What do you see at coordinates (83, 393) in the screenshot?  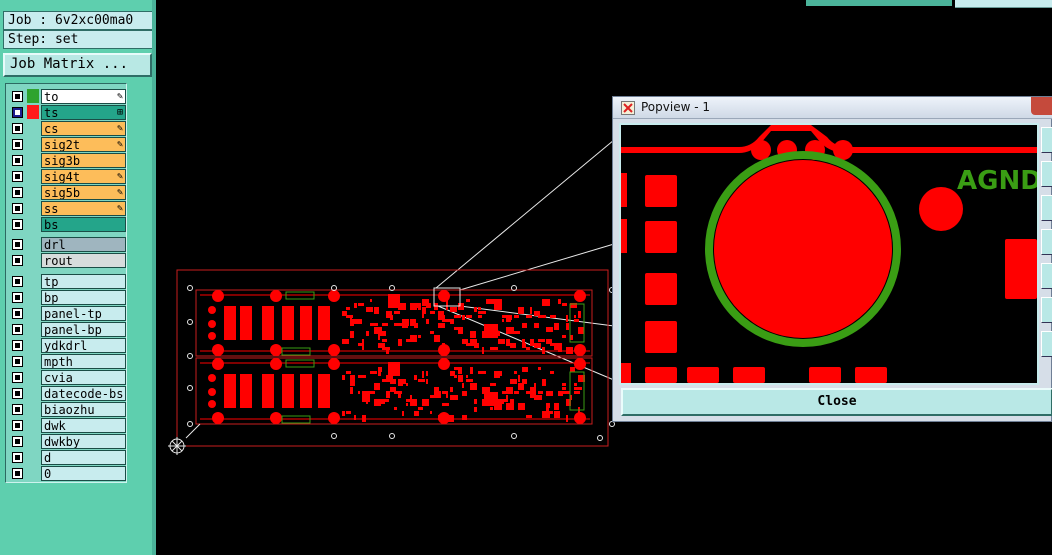 I see `layer-name: datecode-bs` at bounding box center [83, 393].